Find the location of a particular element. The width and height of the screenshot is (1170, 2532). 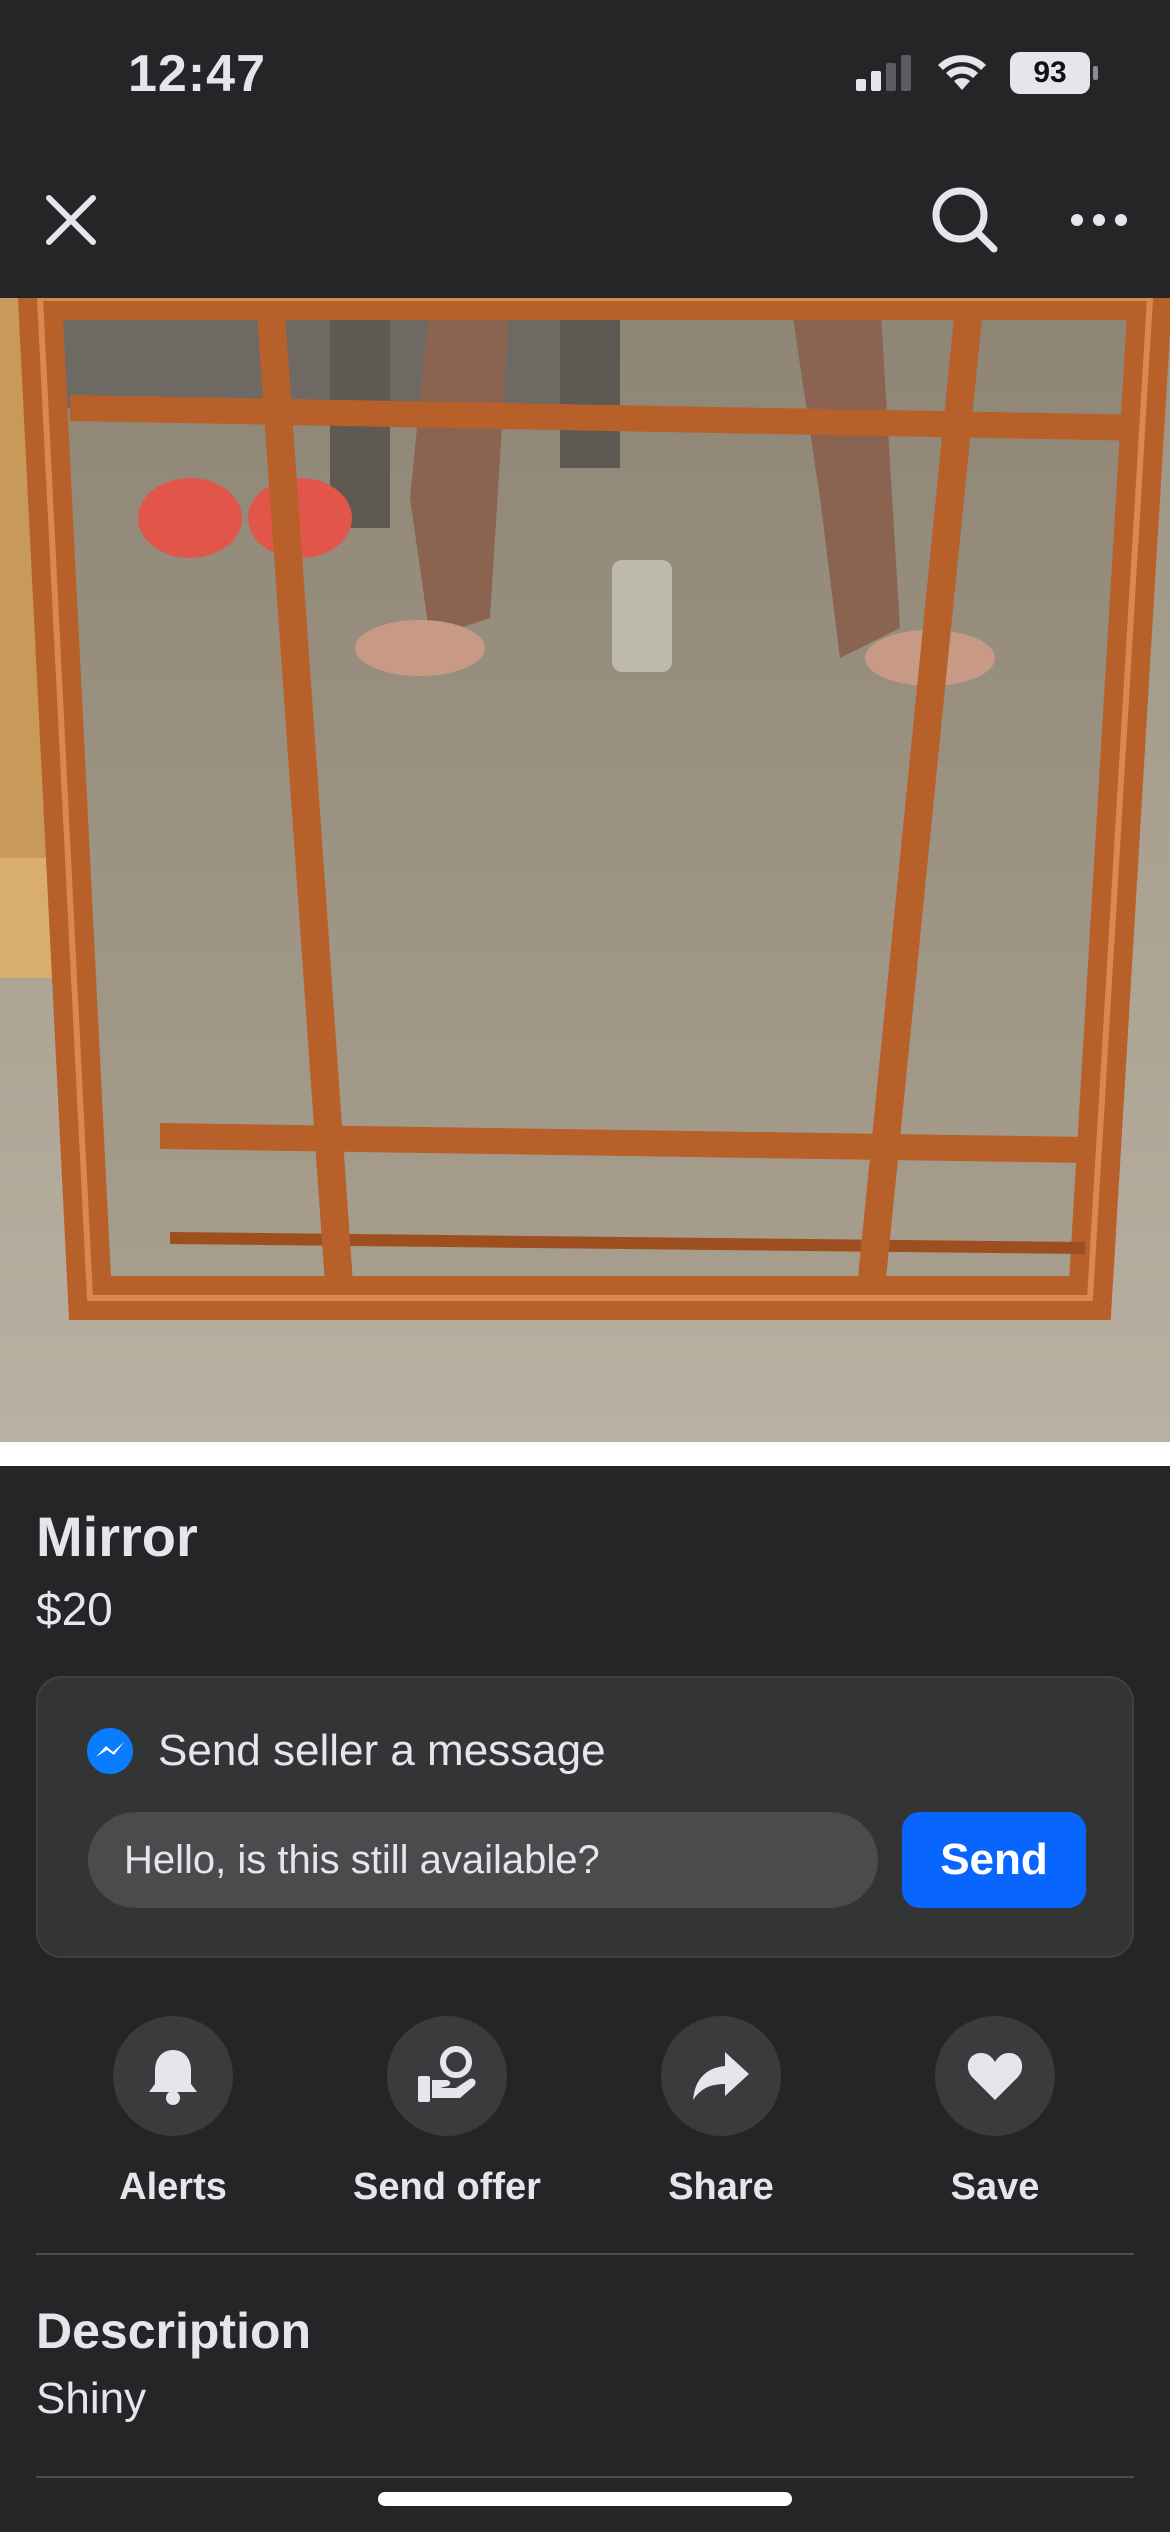

message-seller-card: Send seller a message Send is located at coordinates (585, 1817).